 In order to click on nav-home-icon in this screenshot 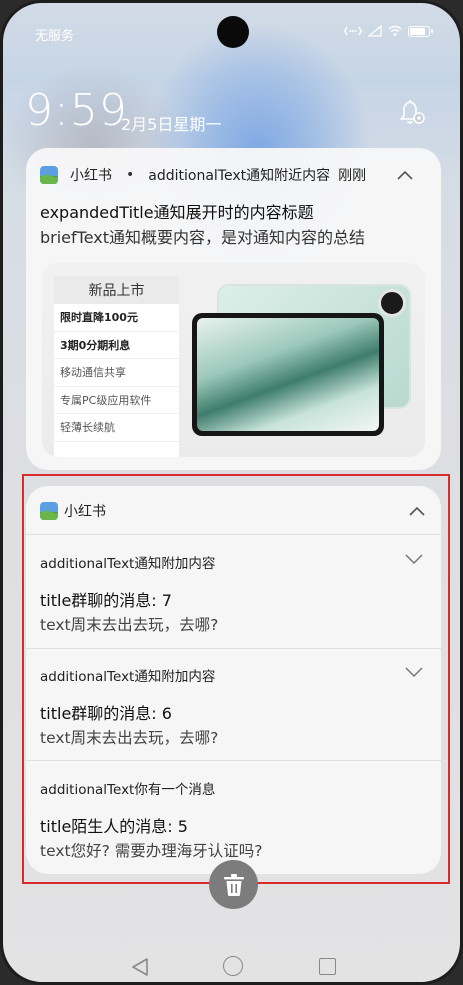, I will do `click(233, 966)`.